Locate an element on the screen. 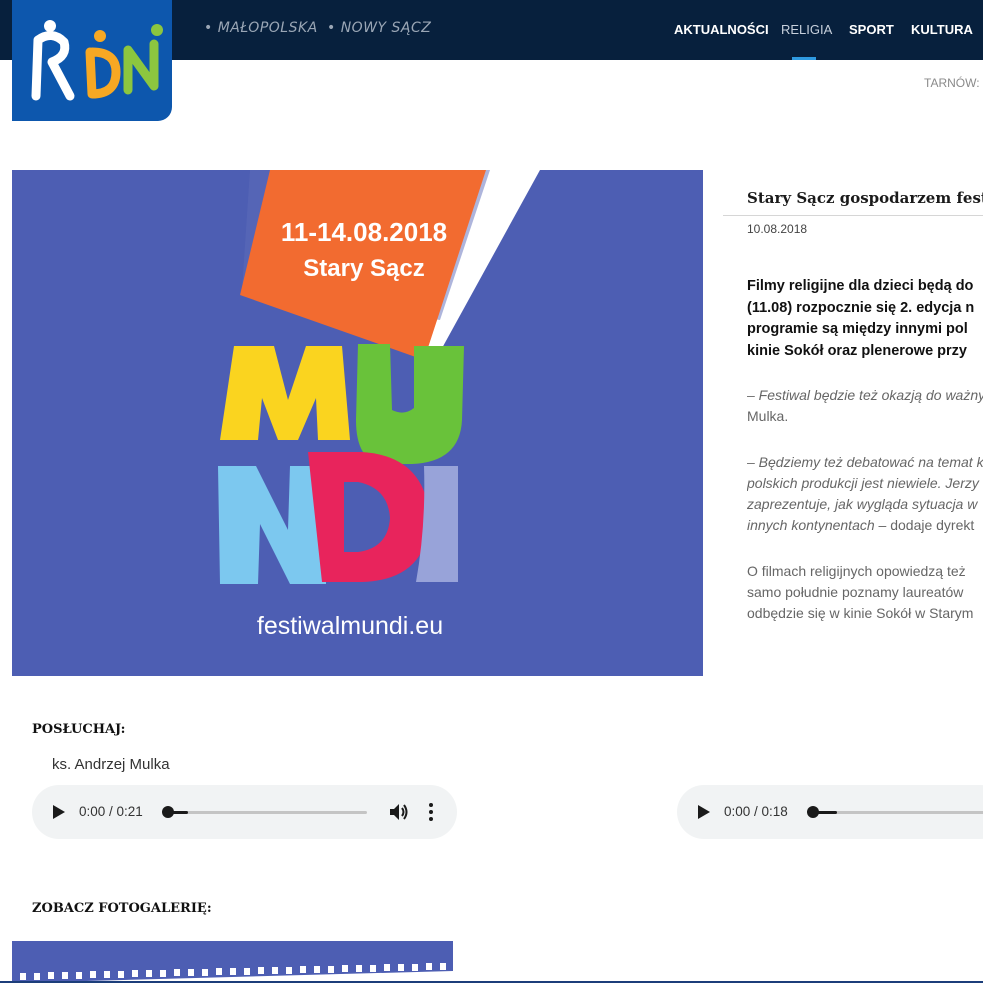 The image size is (983, 983). quote-line: zaprezentuje, jak wygląda sytuacja w is located at coordinates (862, 504).